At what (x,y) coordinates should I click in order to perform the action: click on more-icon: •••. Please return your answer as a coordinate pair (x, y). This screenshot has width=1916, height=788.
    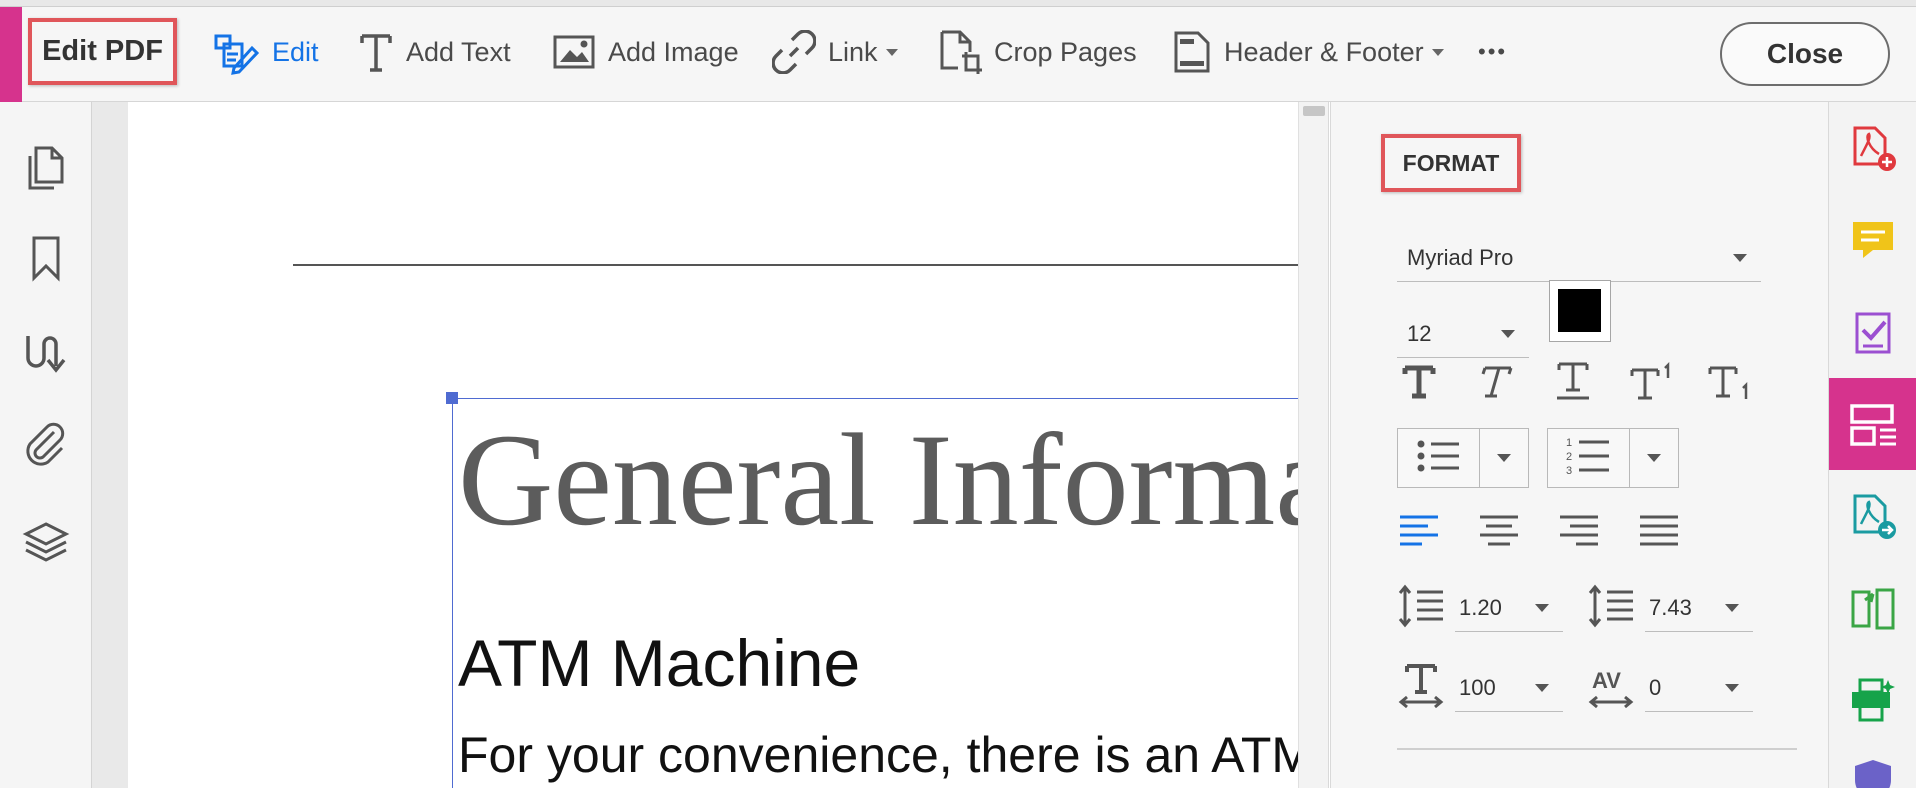
    Looking at the image, I should click on (1493, 51).